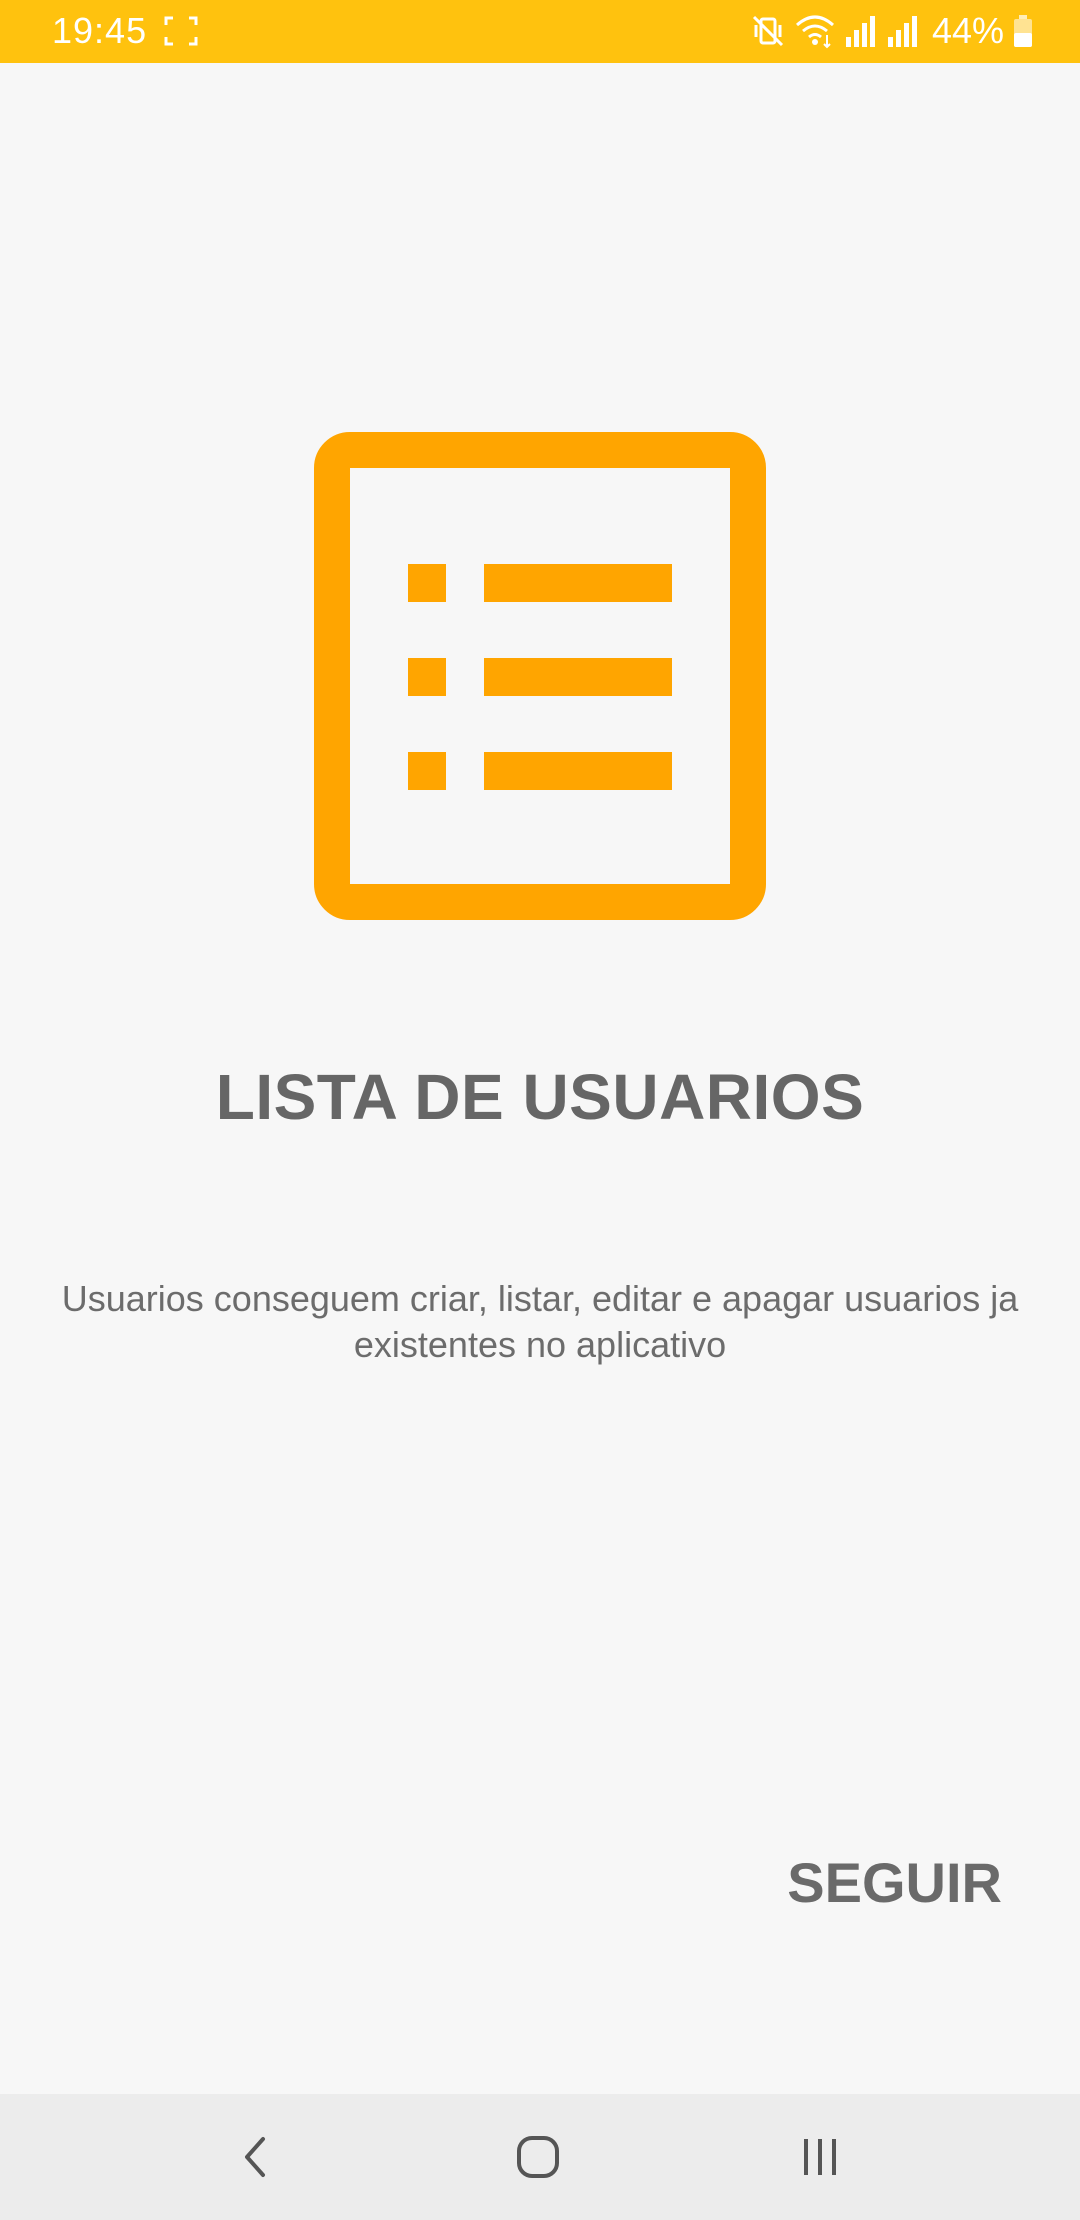 The image size is (1080, 2220). I want to click on status-bar: 19:45 44%, so click(540, 31).